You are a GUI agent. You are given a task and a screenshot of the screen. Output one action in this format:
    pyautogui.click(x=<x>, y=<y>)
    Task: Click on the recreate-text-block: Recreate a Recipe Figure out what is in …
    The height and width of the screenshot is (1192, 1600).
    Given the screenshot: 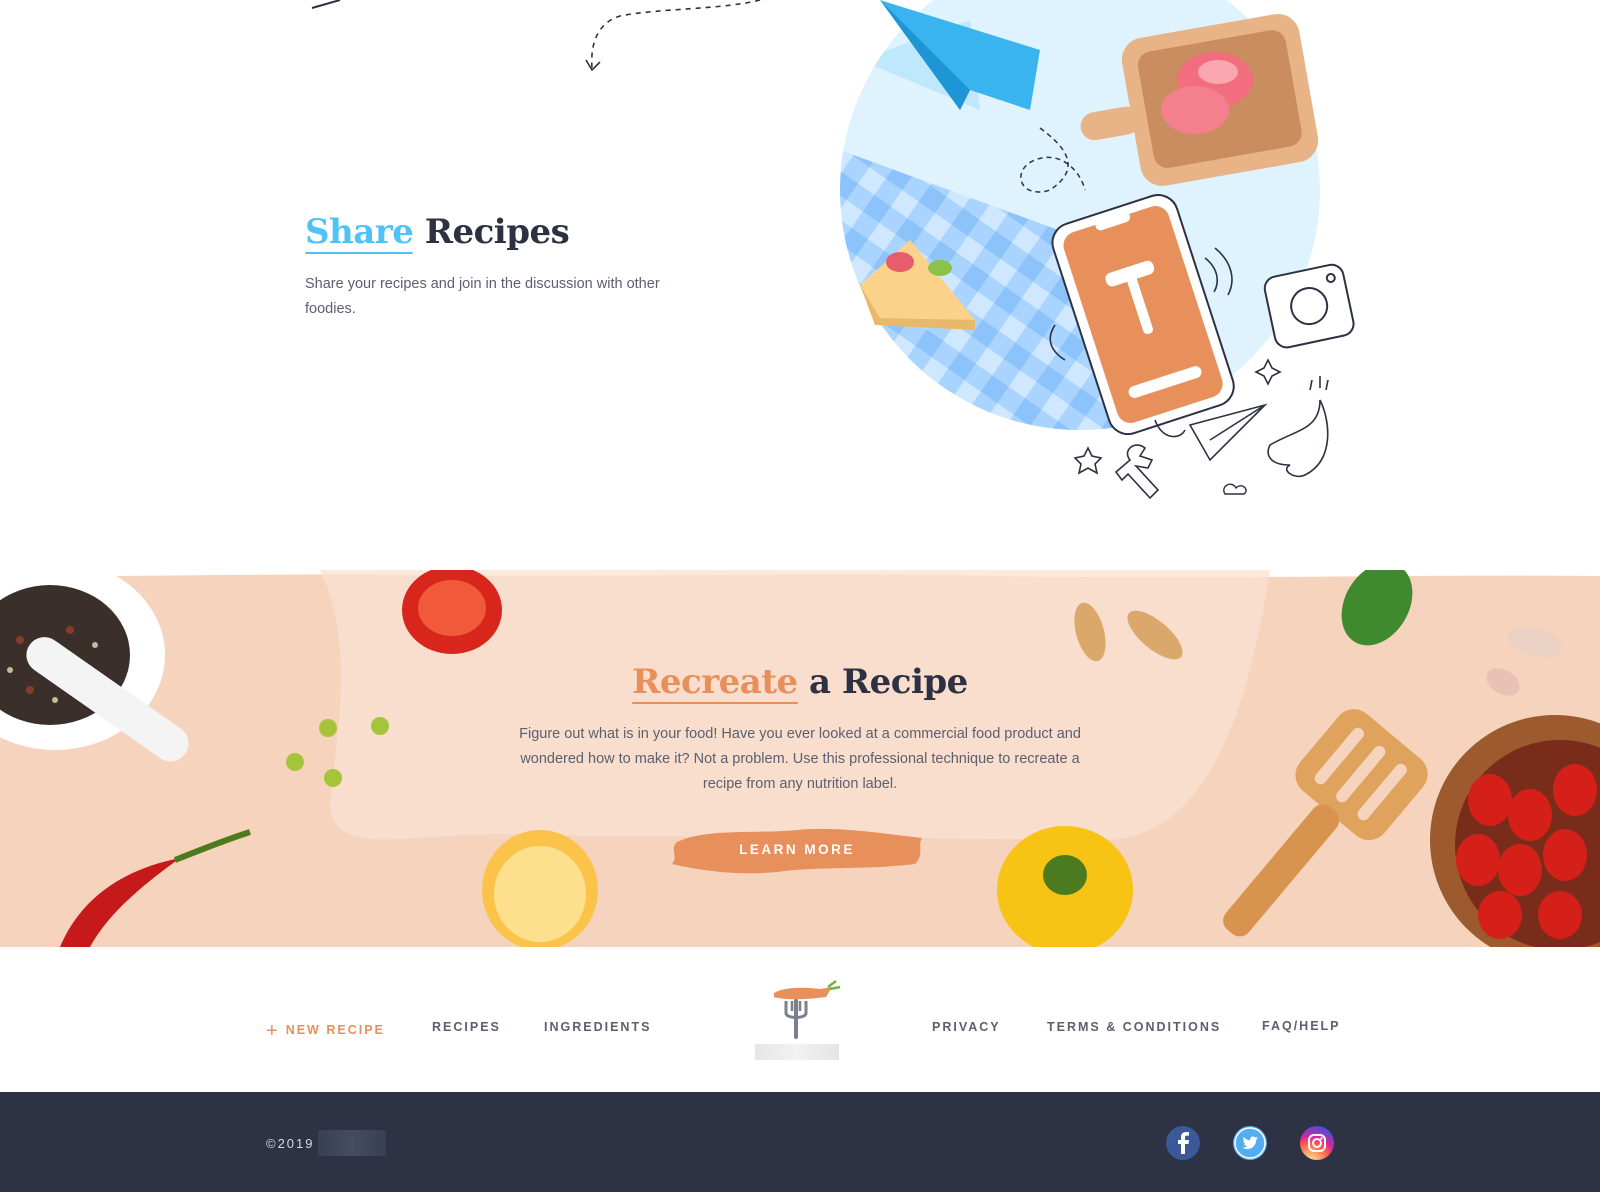 What is the action you would take?
    pyautogui.click(x=800, y=729)
    